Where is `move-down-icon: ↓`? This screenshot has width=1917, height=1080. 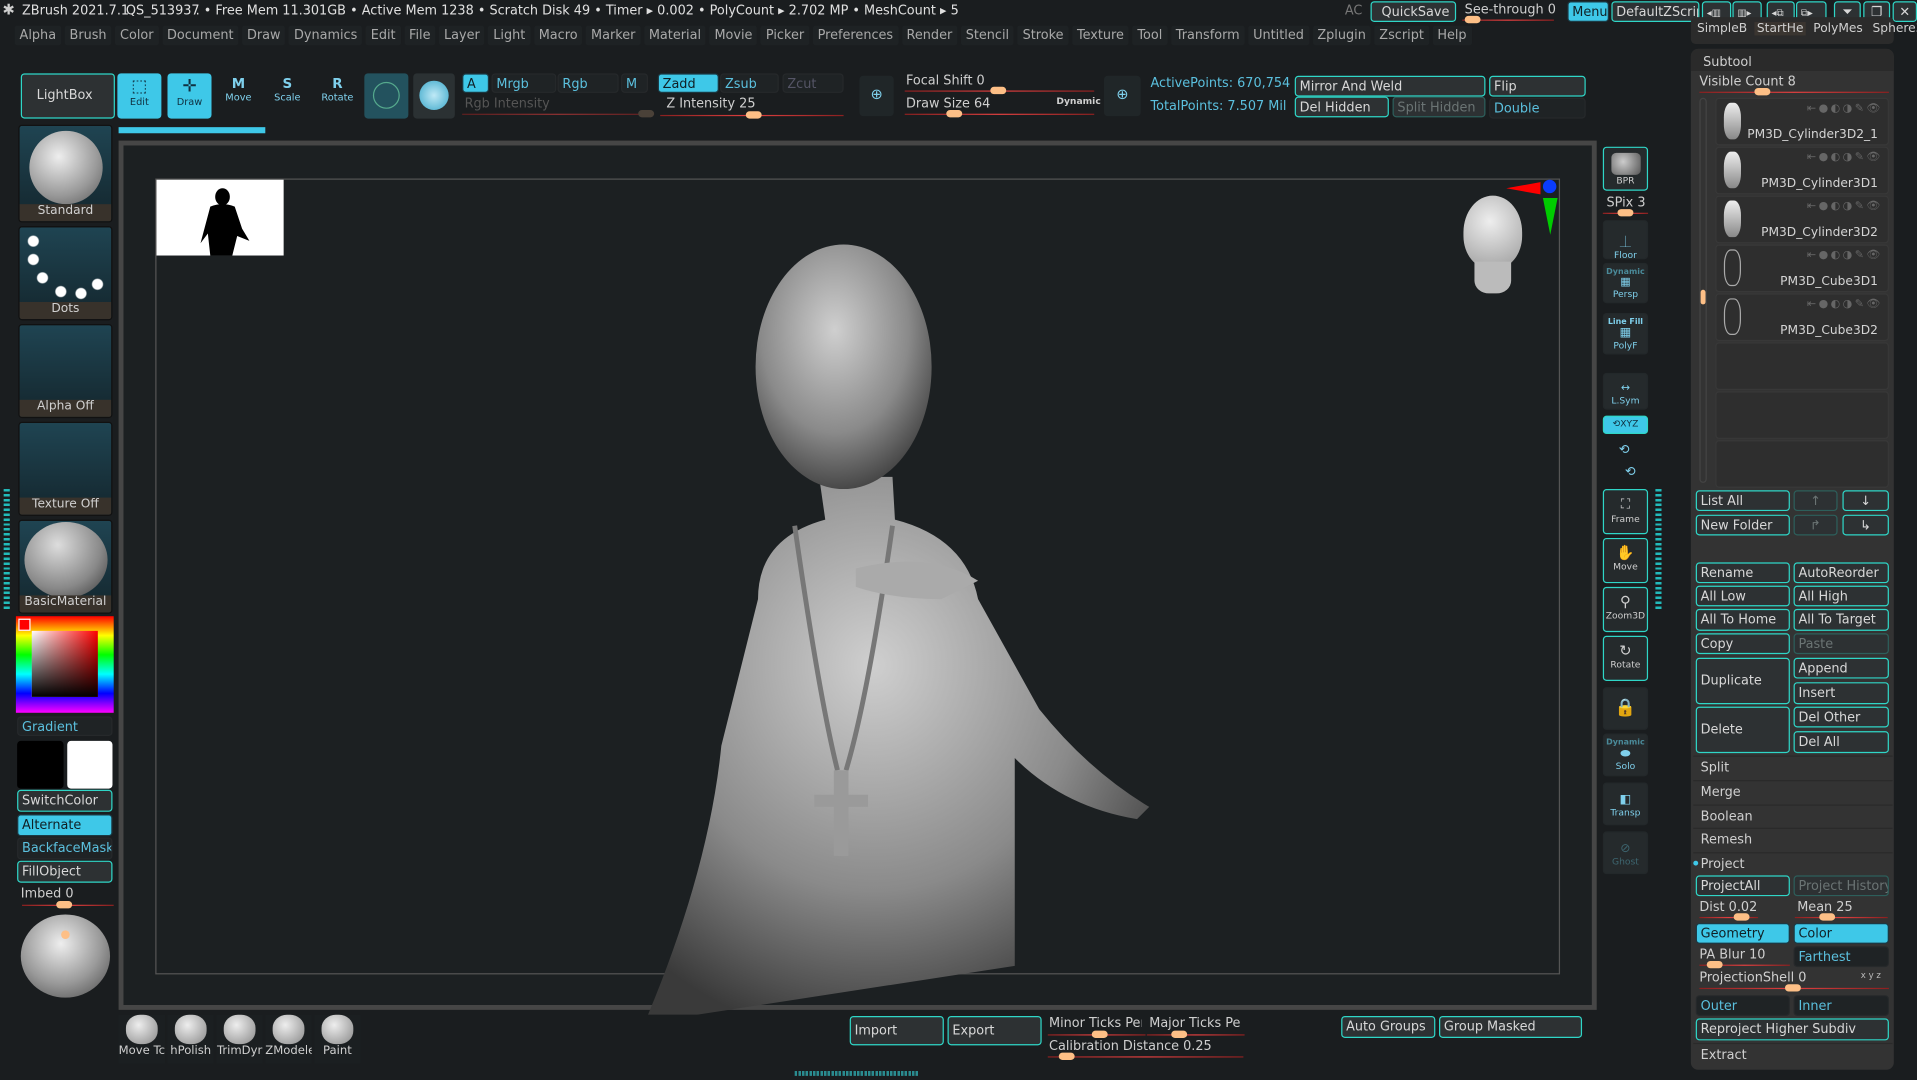
move-down-icon: ↓ is located at coordinates (1865, 501).